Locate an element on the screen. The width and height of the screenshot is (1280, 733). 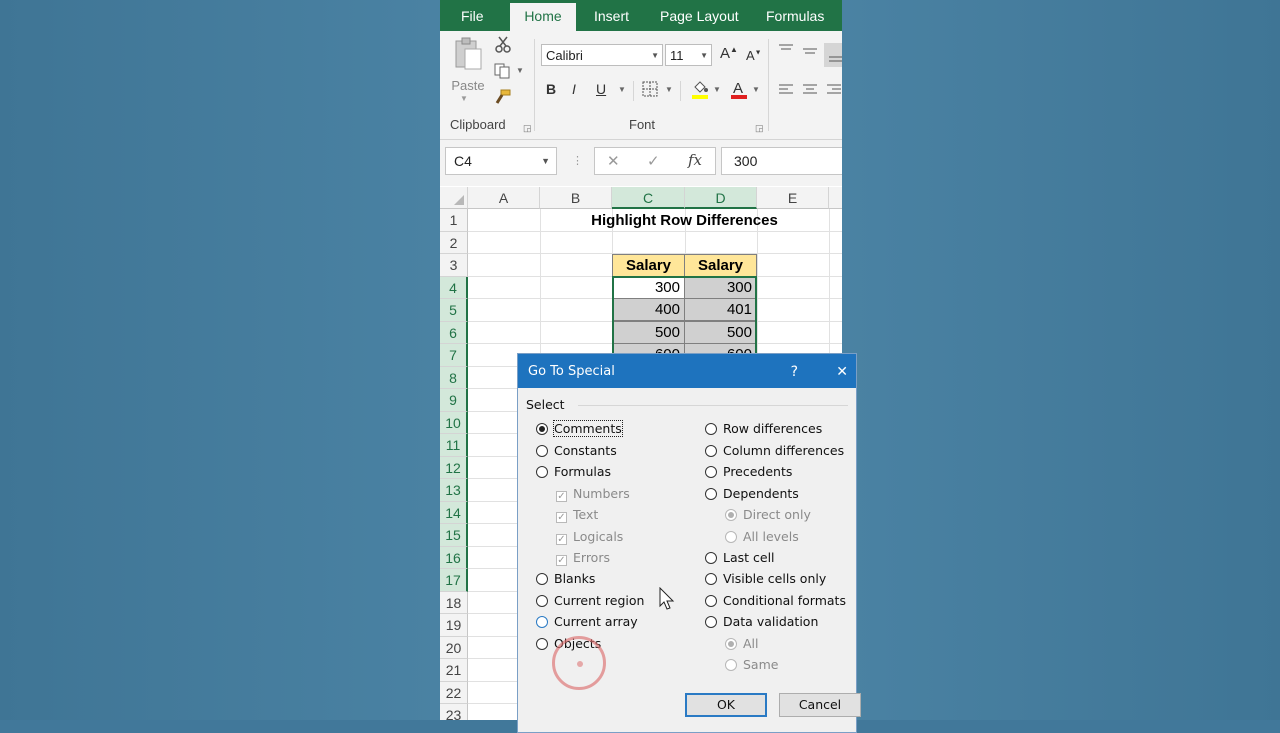
option-validation-same: Same is located at coordinates (751, 665).